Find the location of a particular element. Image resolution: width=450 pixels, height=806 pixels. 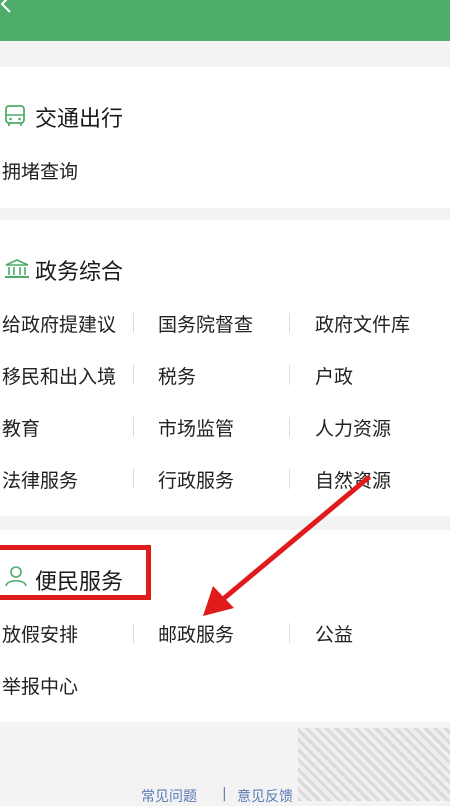

item-administrative-services: 行政服务 is located at coordinates (196, 479).